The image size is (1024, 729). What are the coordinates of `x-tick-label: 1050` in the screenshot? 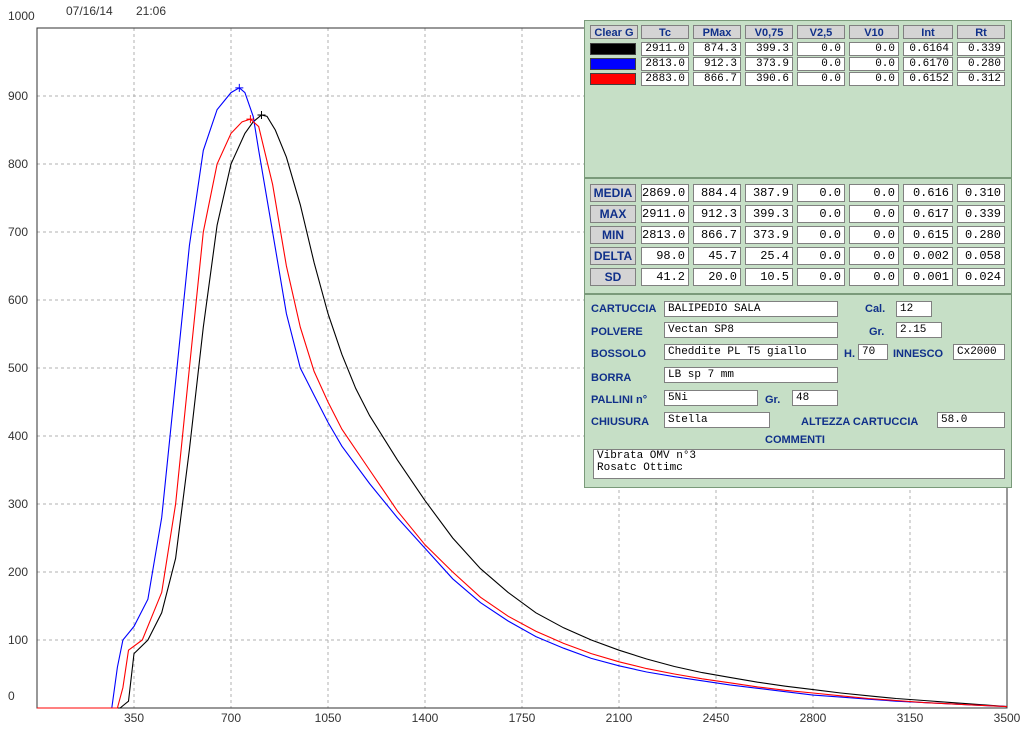 It's located at (328, 718).